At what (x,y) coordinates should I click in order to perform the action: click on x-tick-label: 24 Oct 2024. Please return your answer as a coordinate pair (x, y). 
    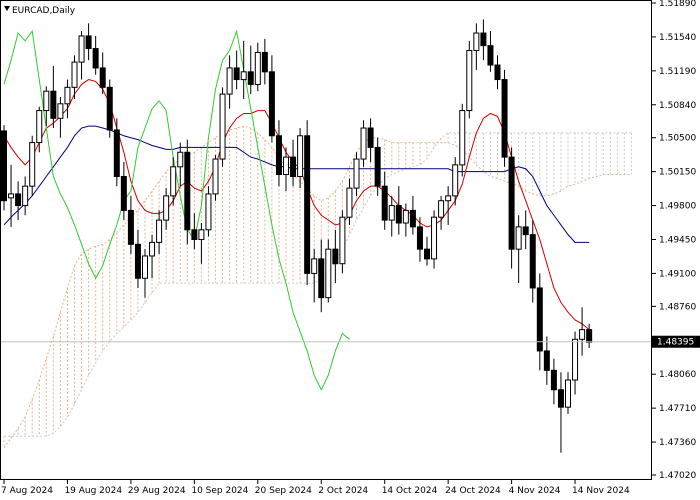
    Looking at the image, I should click on (473, 491).